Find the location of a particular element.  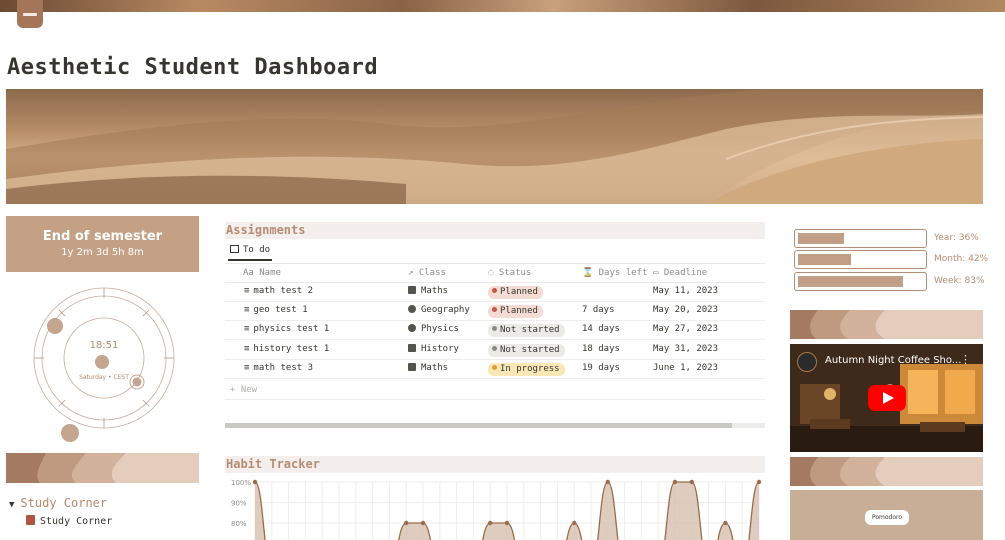

museum-icon is located at coordinates (412, 348).